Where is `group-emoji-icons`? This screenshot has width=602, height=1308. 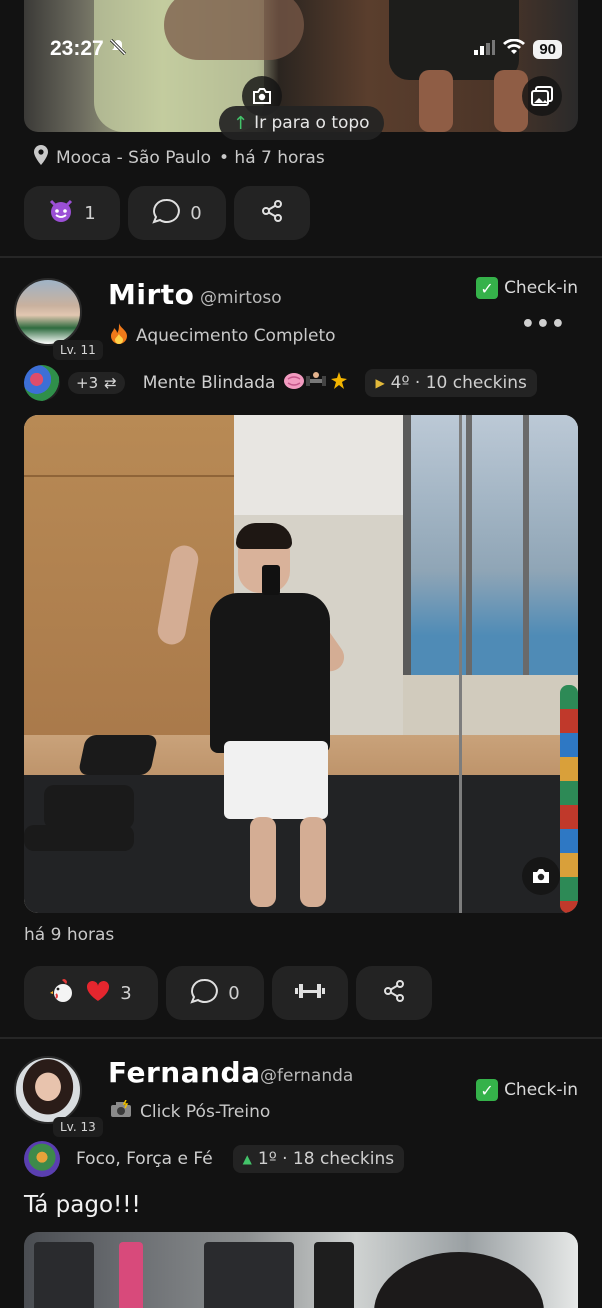
group-emoji-icons is located at coordinates (316, 383).